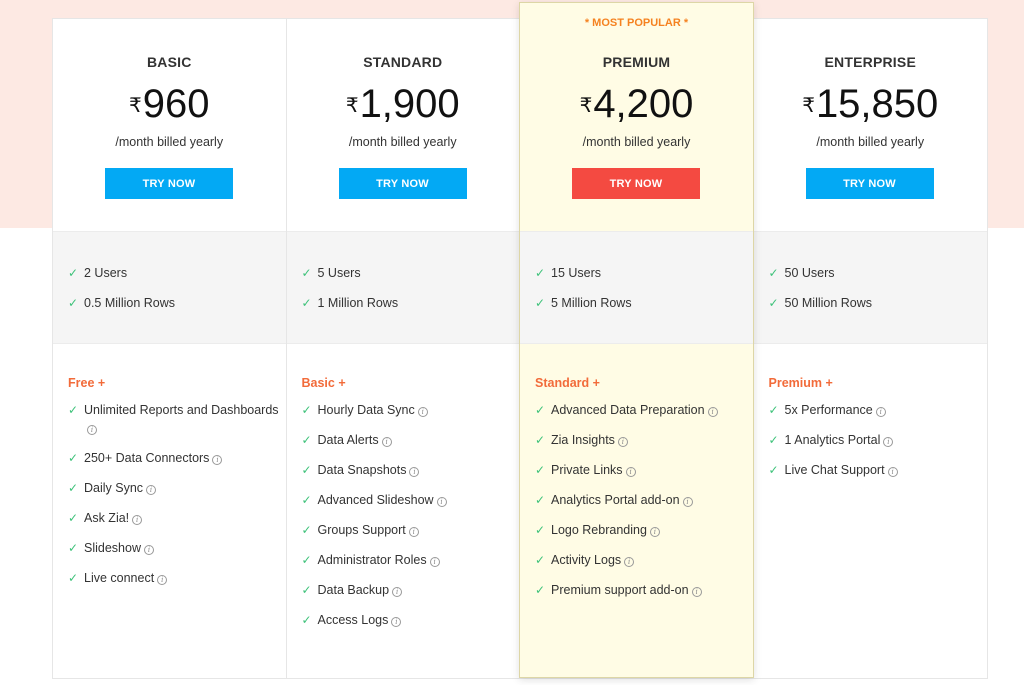 The height and width of the screenshot is (685, 1024). I want to click on feature-label: Zia Insights, so click(583, 440).